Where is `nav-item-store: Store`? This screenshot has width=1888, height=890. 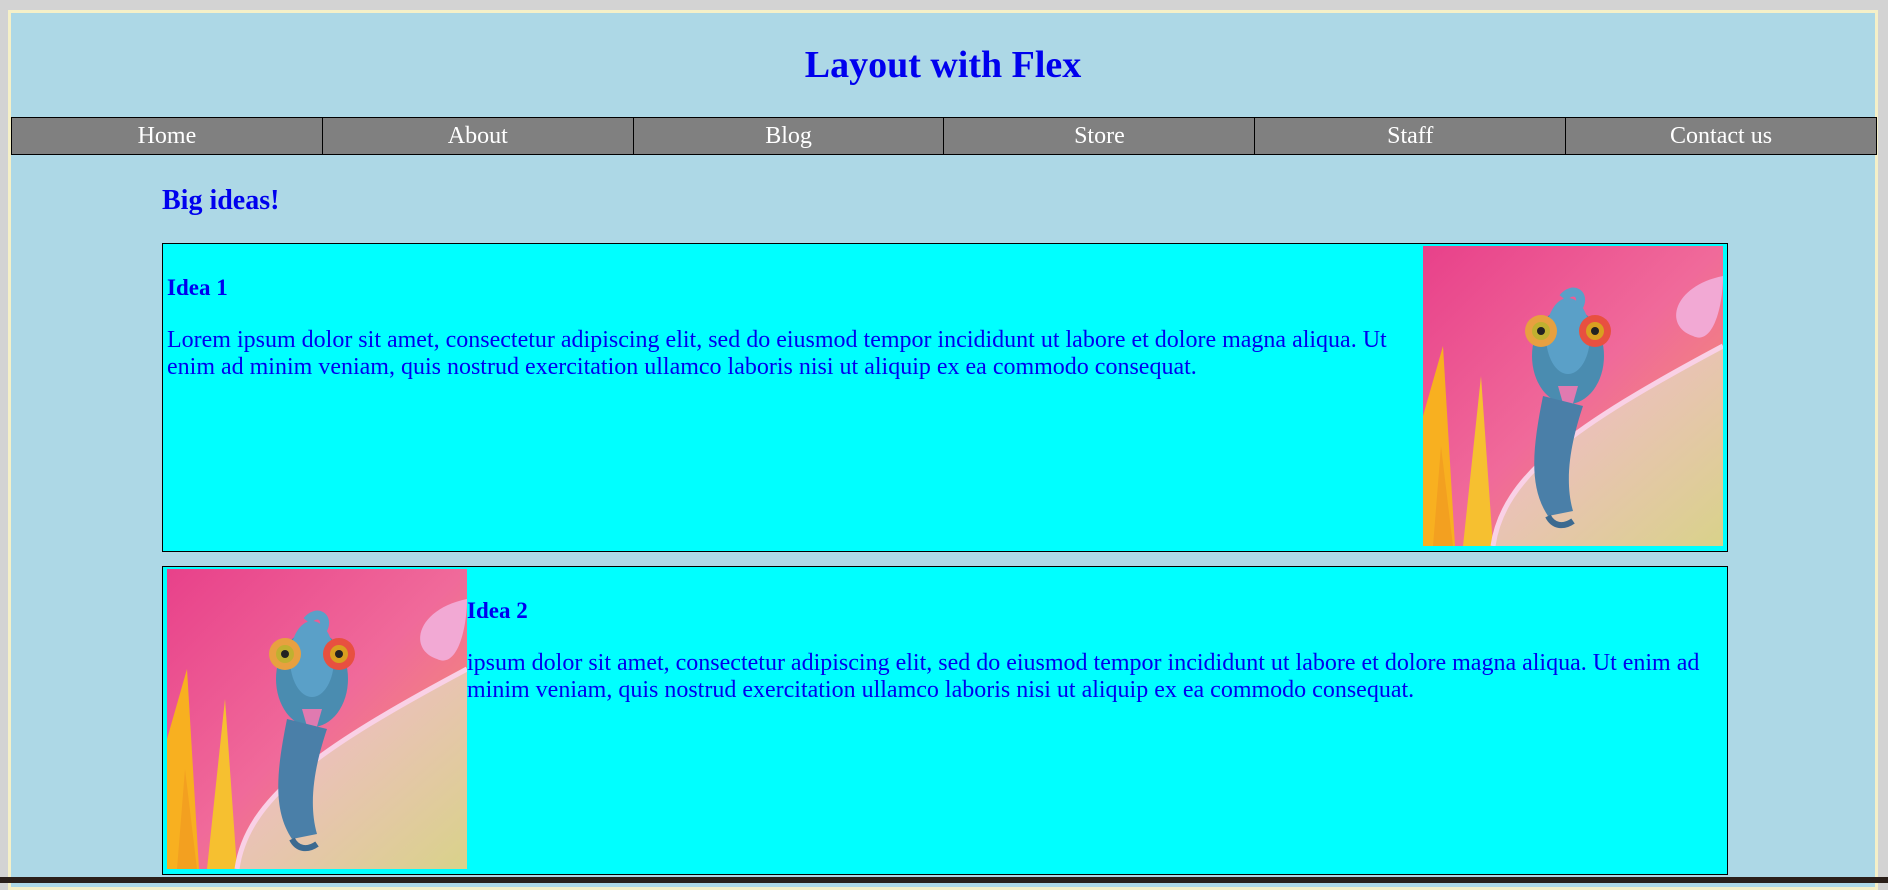 nav-item-store: Store is located at coordinates (1100, 136).